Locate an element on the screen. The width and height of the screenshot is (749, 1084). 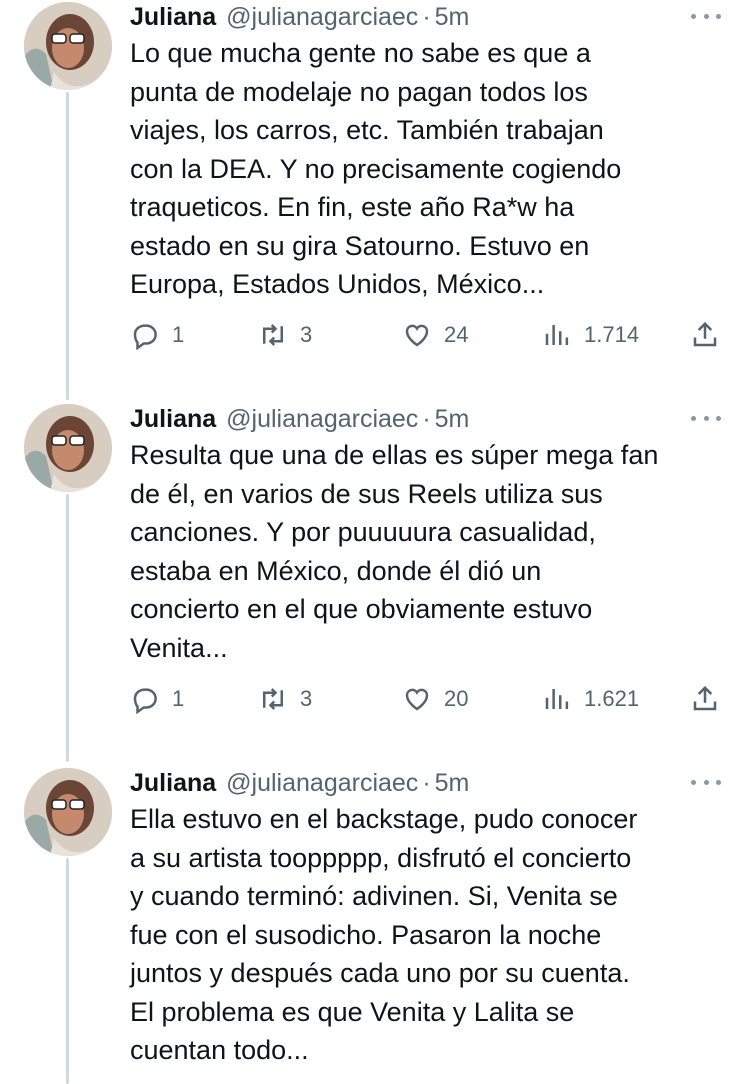
tweet-text-line: traqueticos. En fin, este año Ra*w ha is located at coordinates (352, 207).